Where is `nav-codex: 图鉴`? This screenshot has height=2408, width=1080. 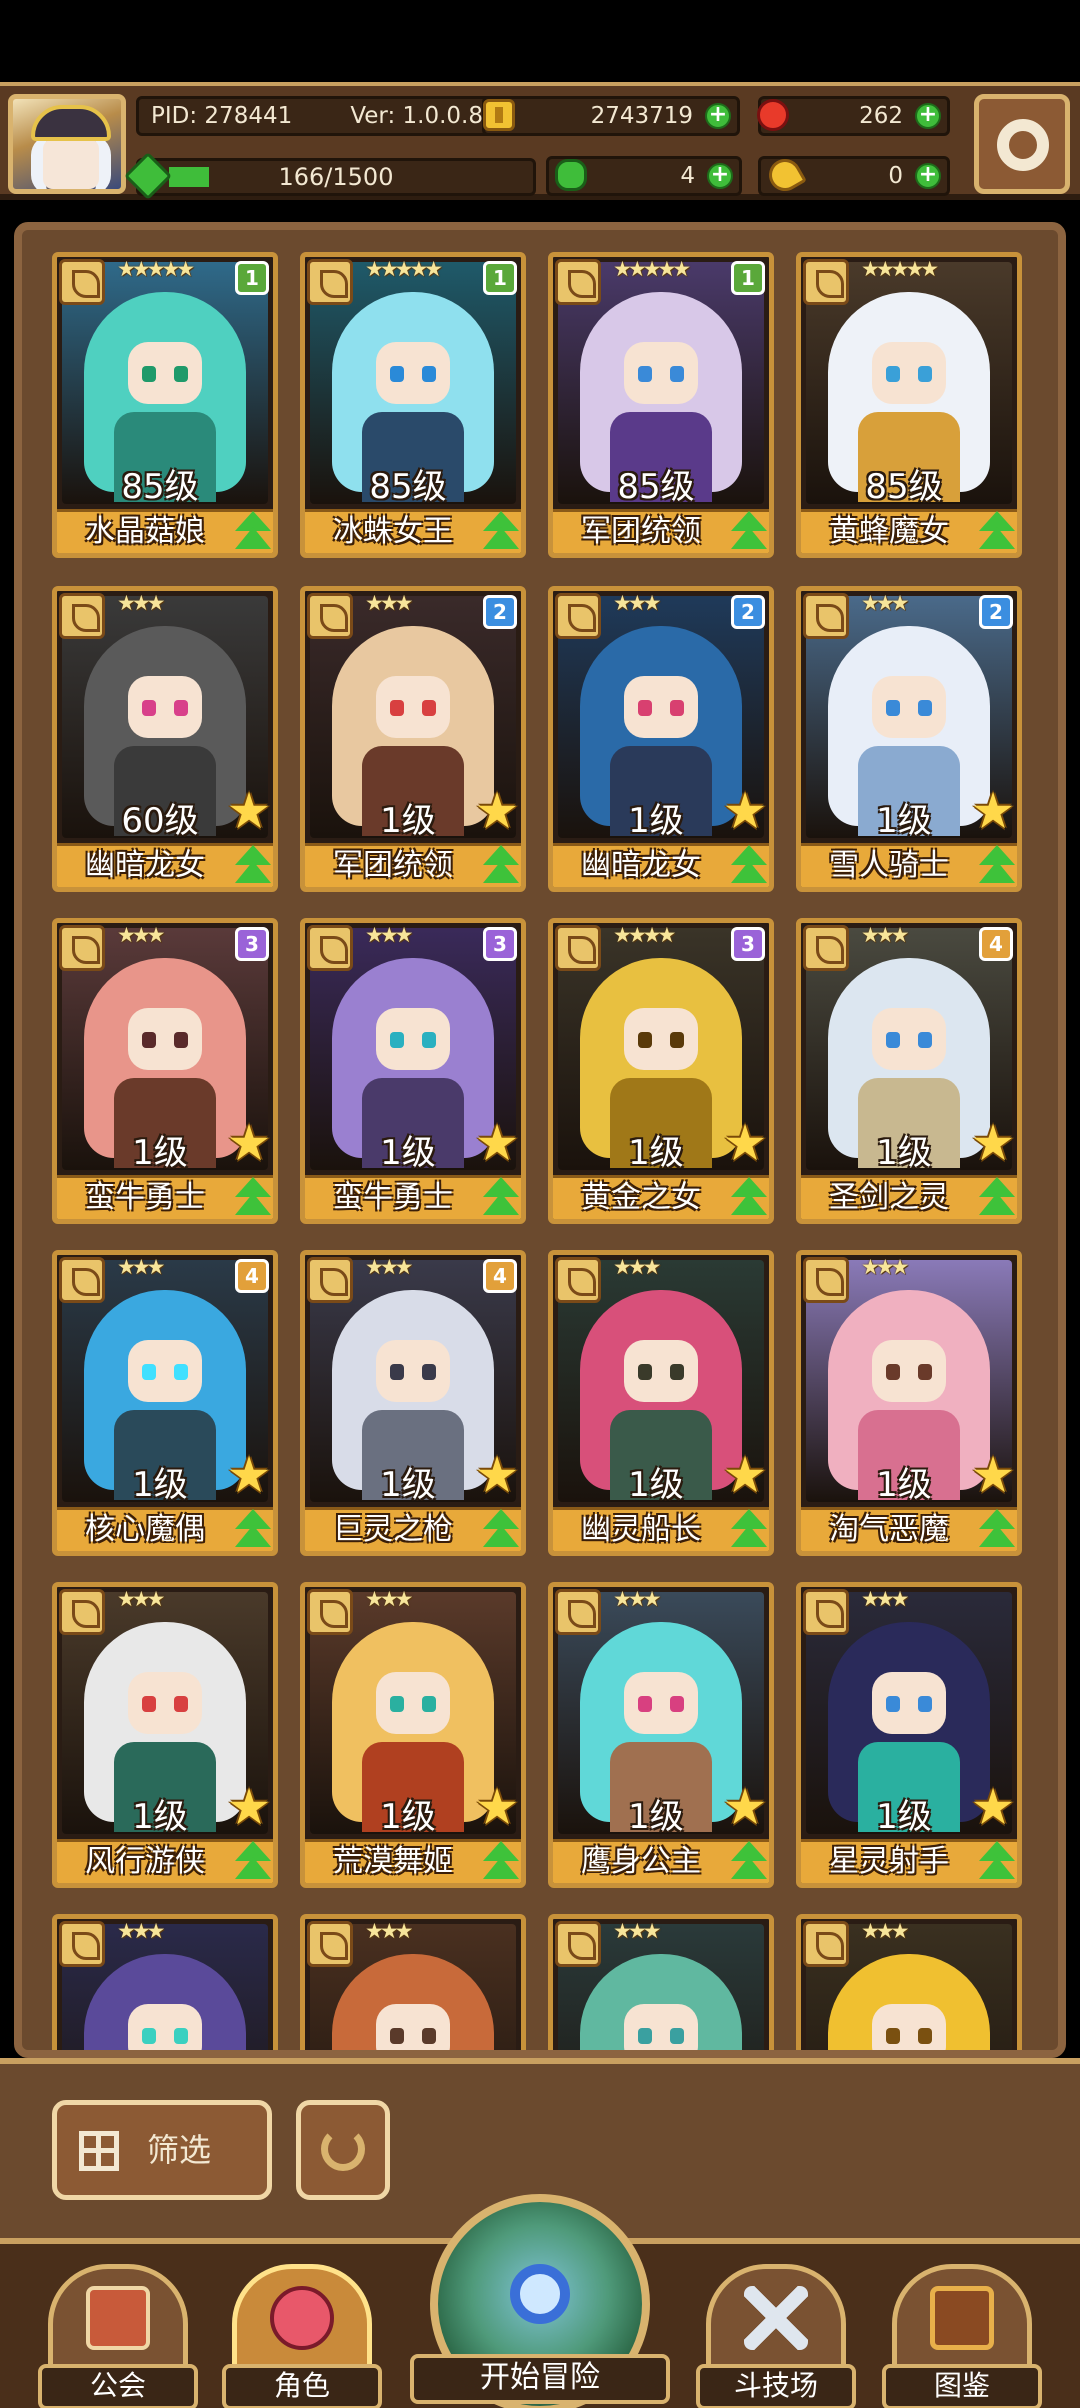
nav-codex: 图鉴 is located at coordinates (962, 2336).